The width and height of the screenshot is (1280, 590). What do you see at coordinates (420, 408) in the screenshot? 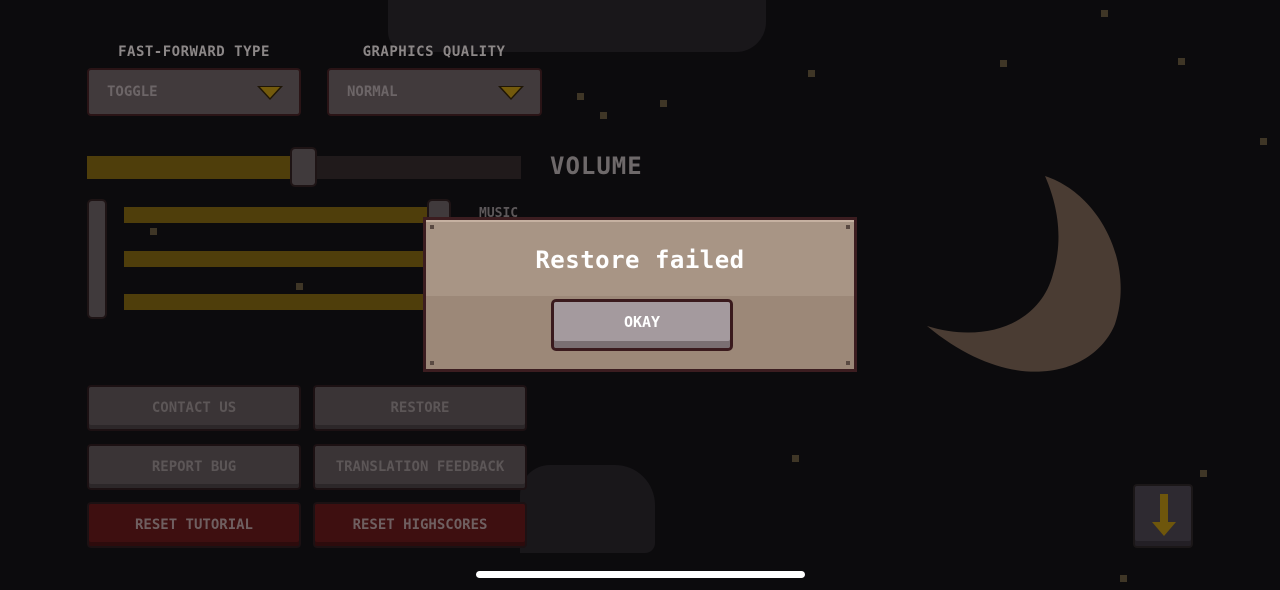
I see `restore-button: RESTORE` at bounding box center [420, 408].